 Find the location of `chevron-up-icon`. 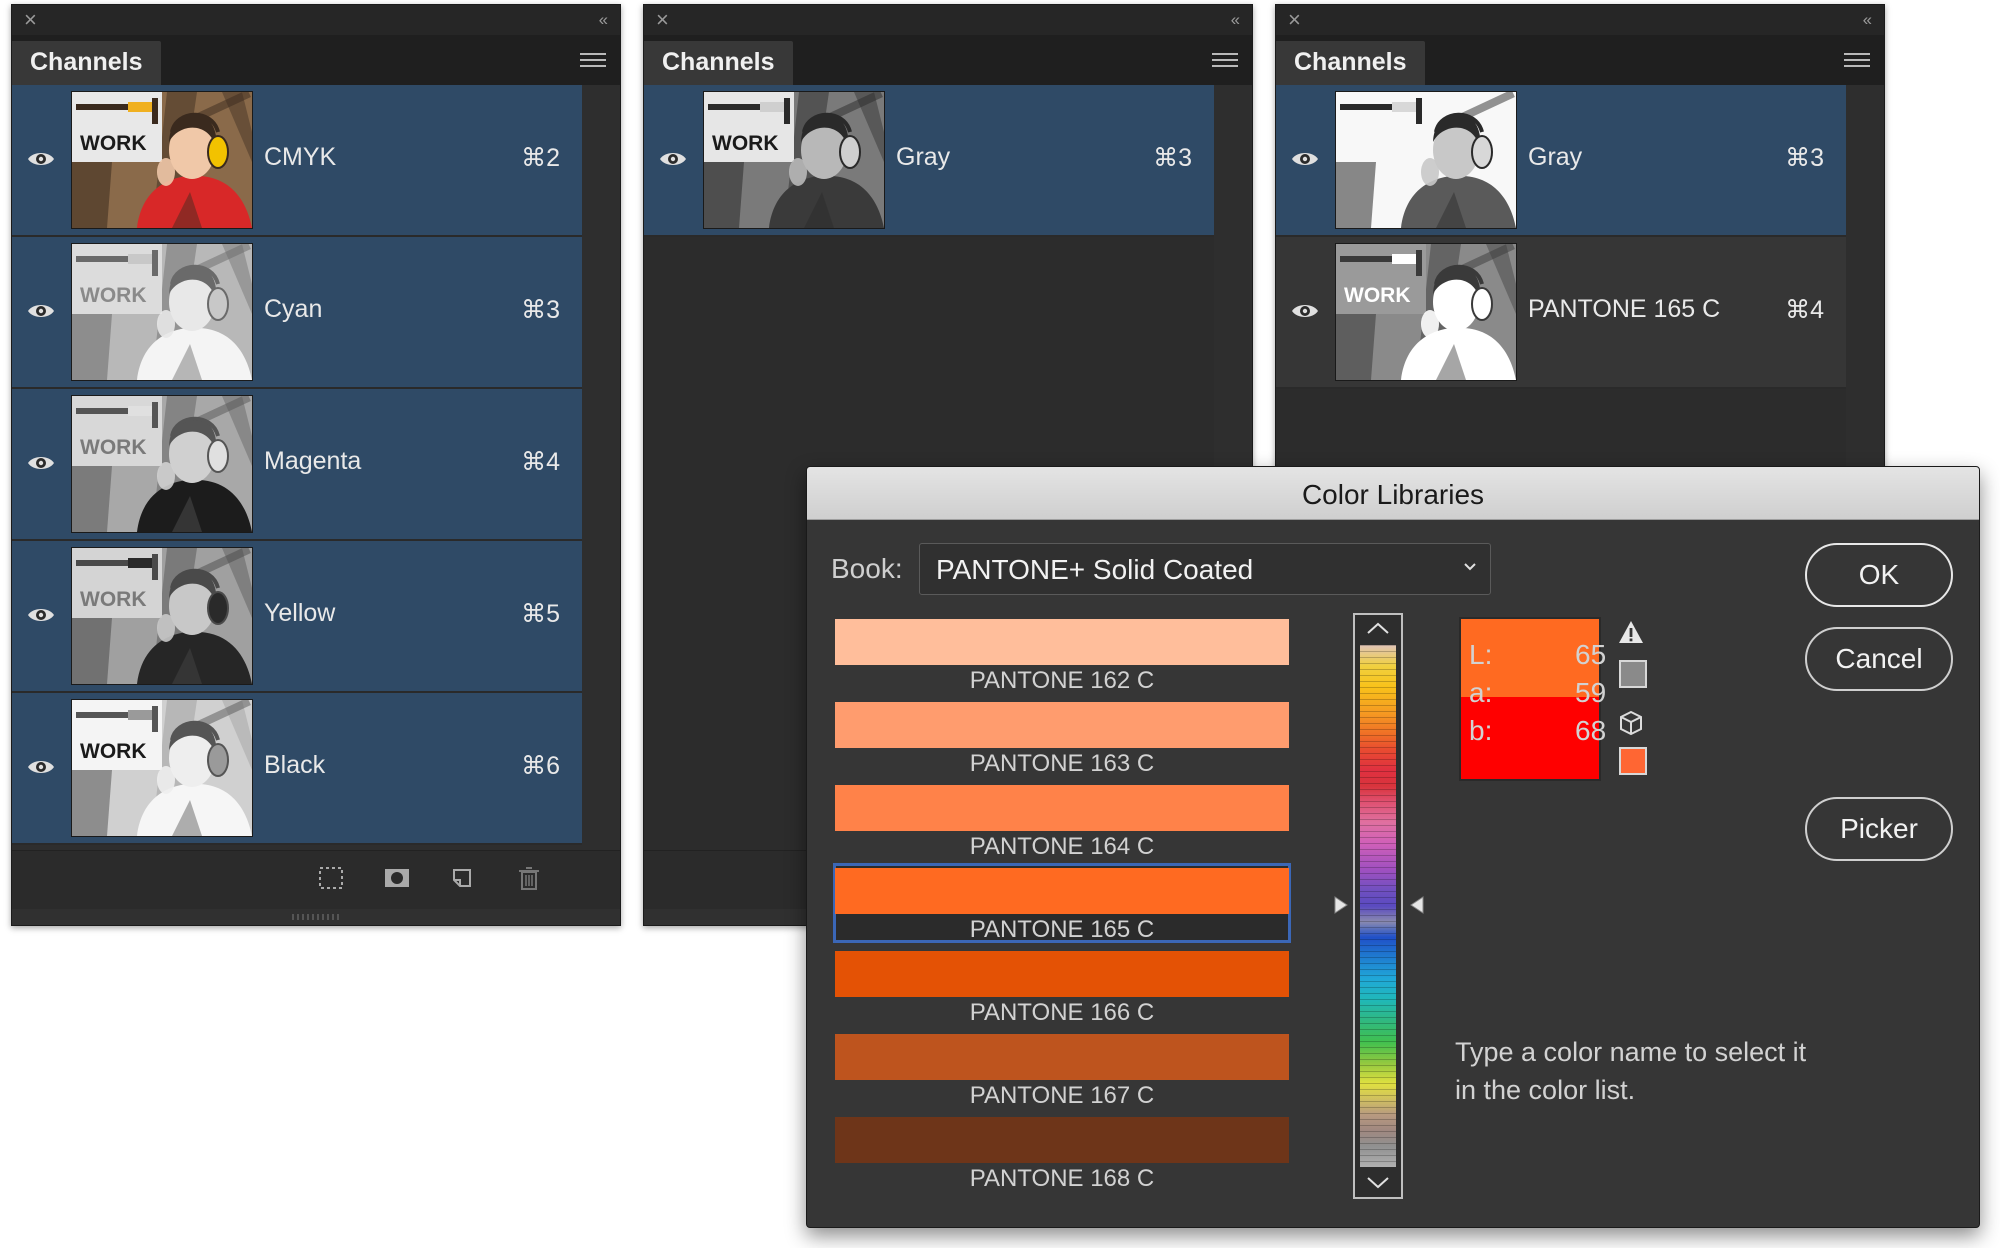

chevron-up-icon is located at coordinates (1378, 629).